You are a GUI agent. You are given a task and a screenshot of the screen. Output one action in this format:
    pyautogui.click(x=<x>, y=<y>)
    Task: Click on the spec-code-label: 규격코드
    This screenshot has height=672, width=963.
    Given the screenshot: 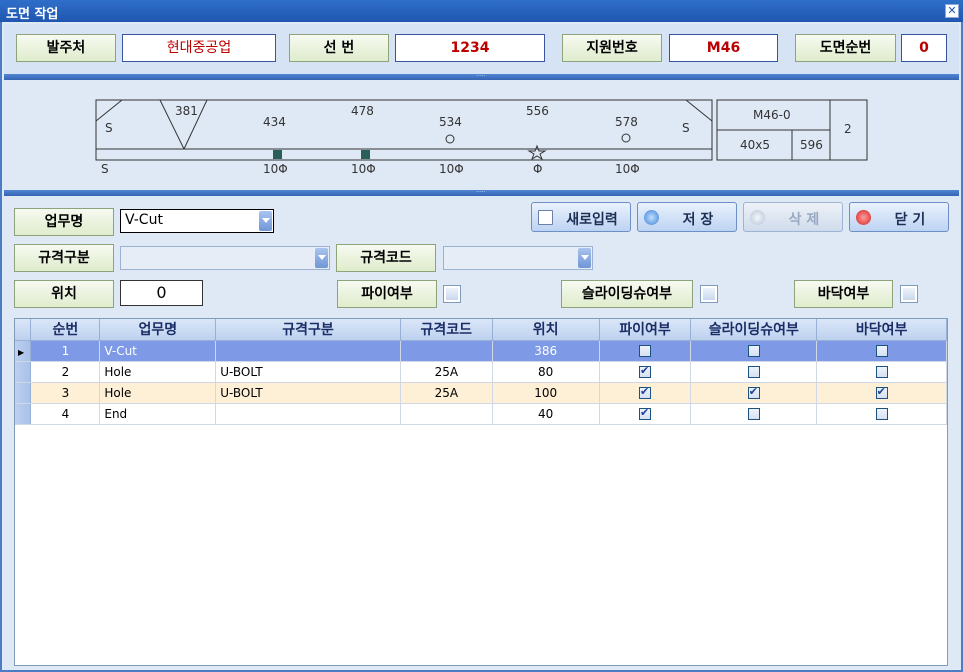 What is the action you would take?
    pyautogui.click(x=386, y=258)
    